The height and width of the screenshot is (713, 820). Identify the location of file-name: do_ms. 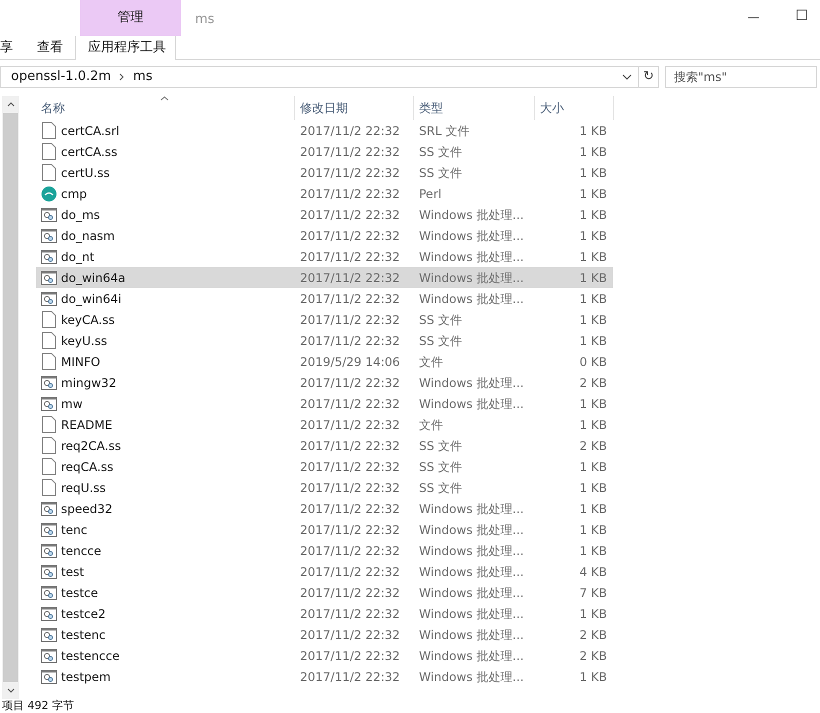
(80, 215).